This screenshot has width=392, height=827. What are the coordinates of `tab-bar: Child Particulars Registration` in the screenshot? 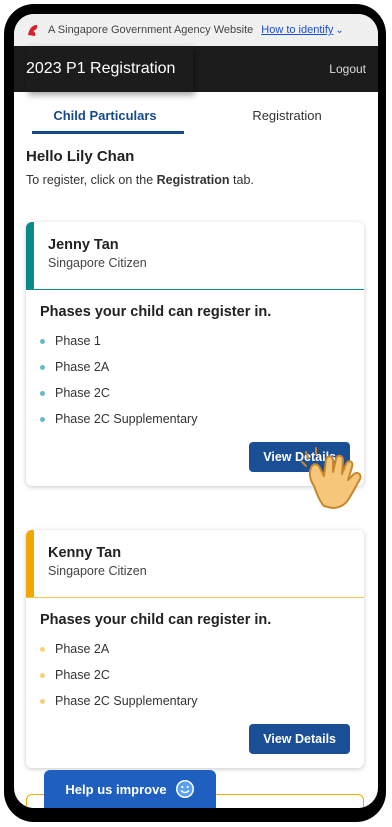 It's located at (196, 115).